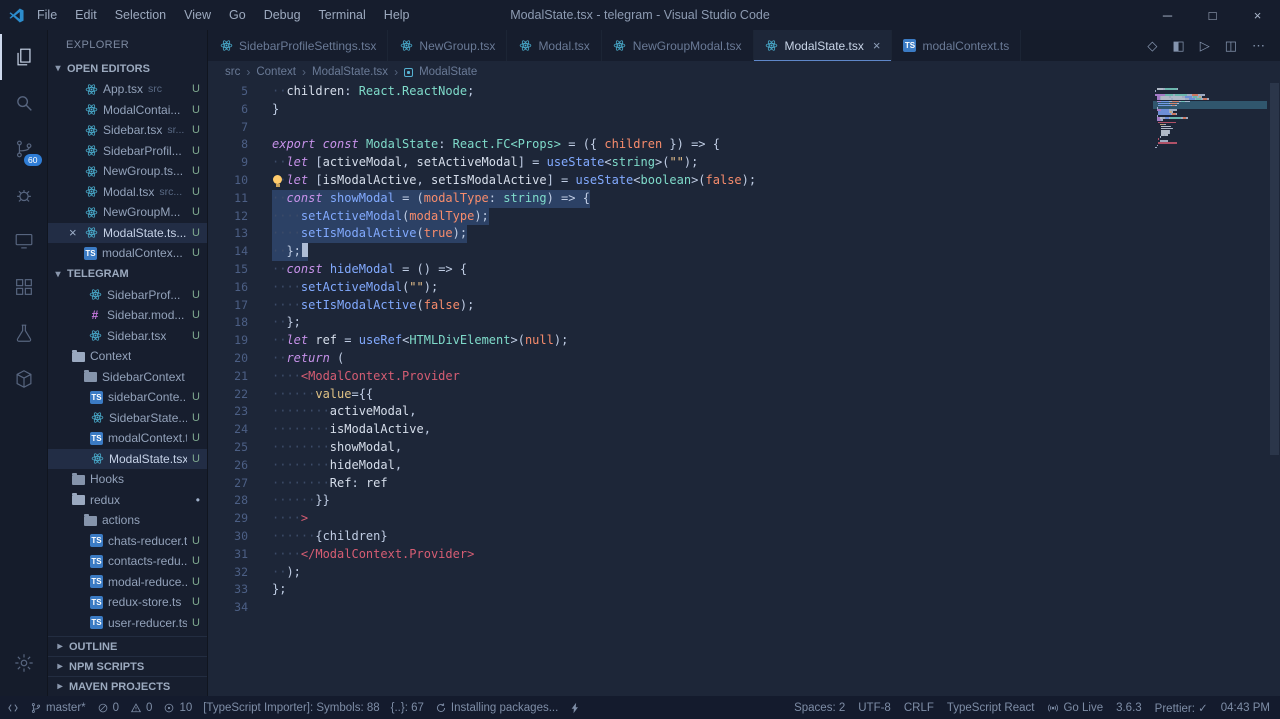  Describe the element at coordinates (366, 377) in the screenshot. I see `line-content: ····<ModalContext.Provider` at that location.